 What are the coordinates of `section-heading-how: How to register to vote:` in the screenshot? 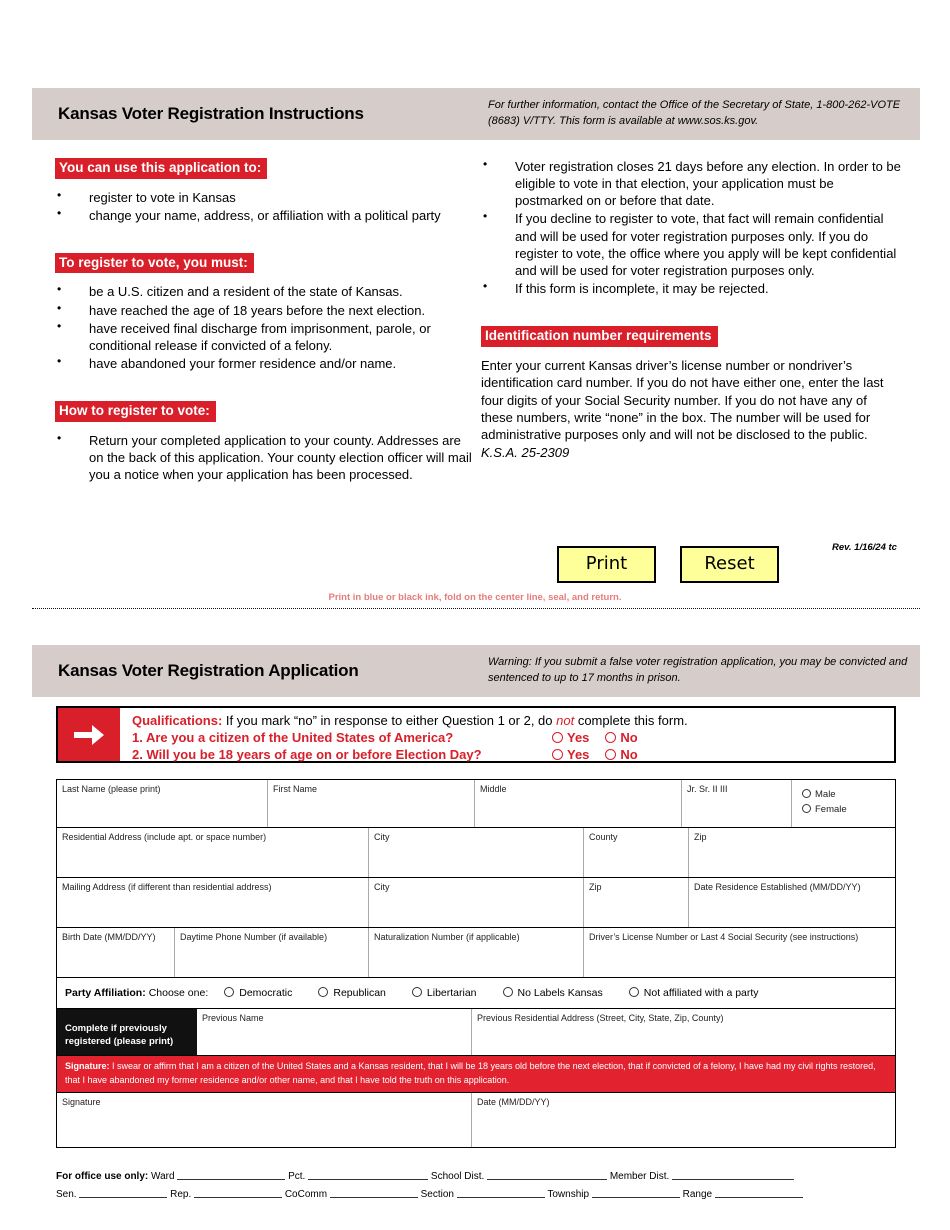 It's located at (135, 411).